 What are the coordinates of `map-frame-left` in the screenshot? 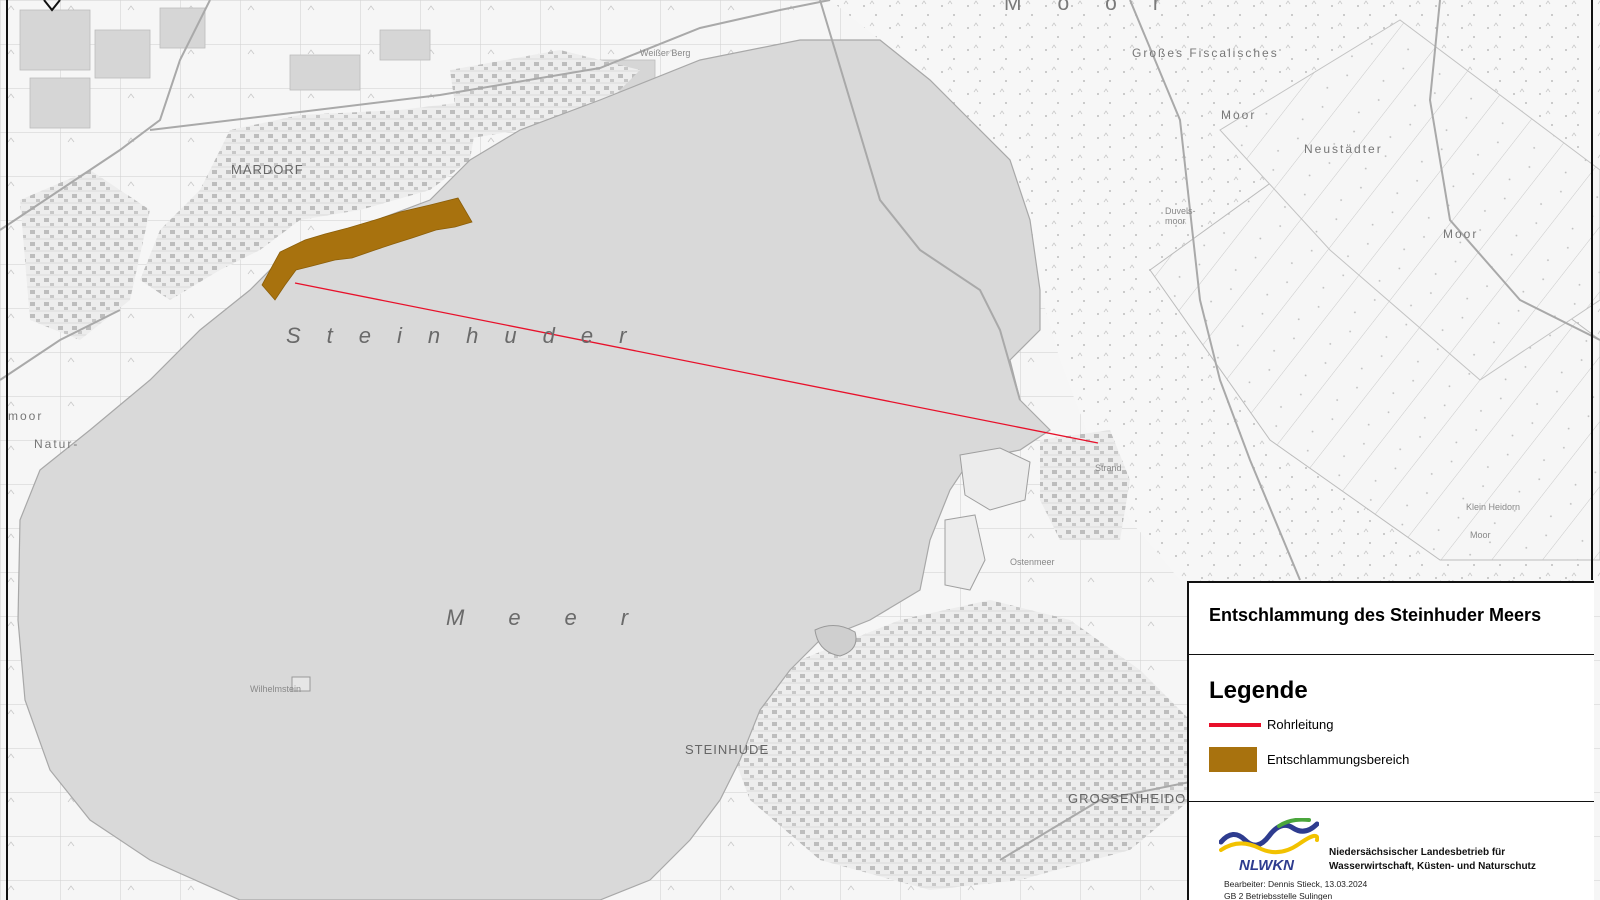 It's located at (7, 450).